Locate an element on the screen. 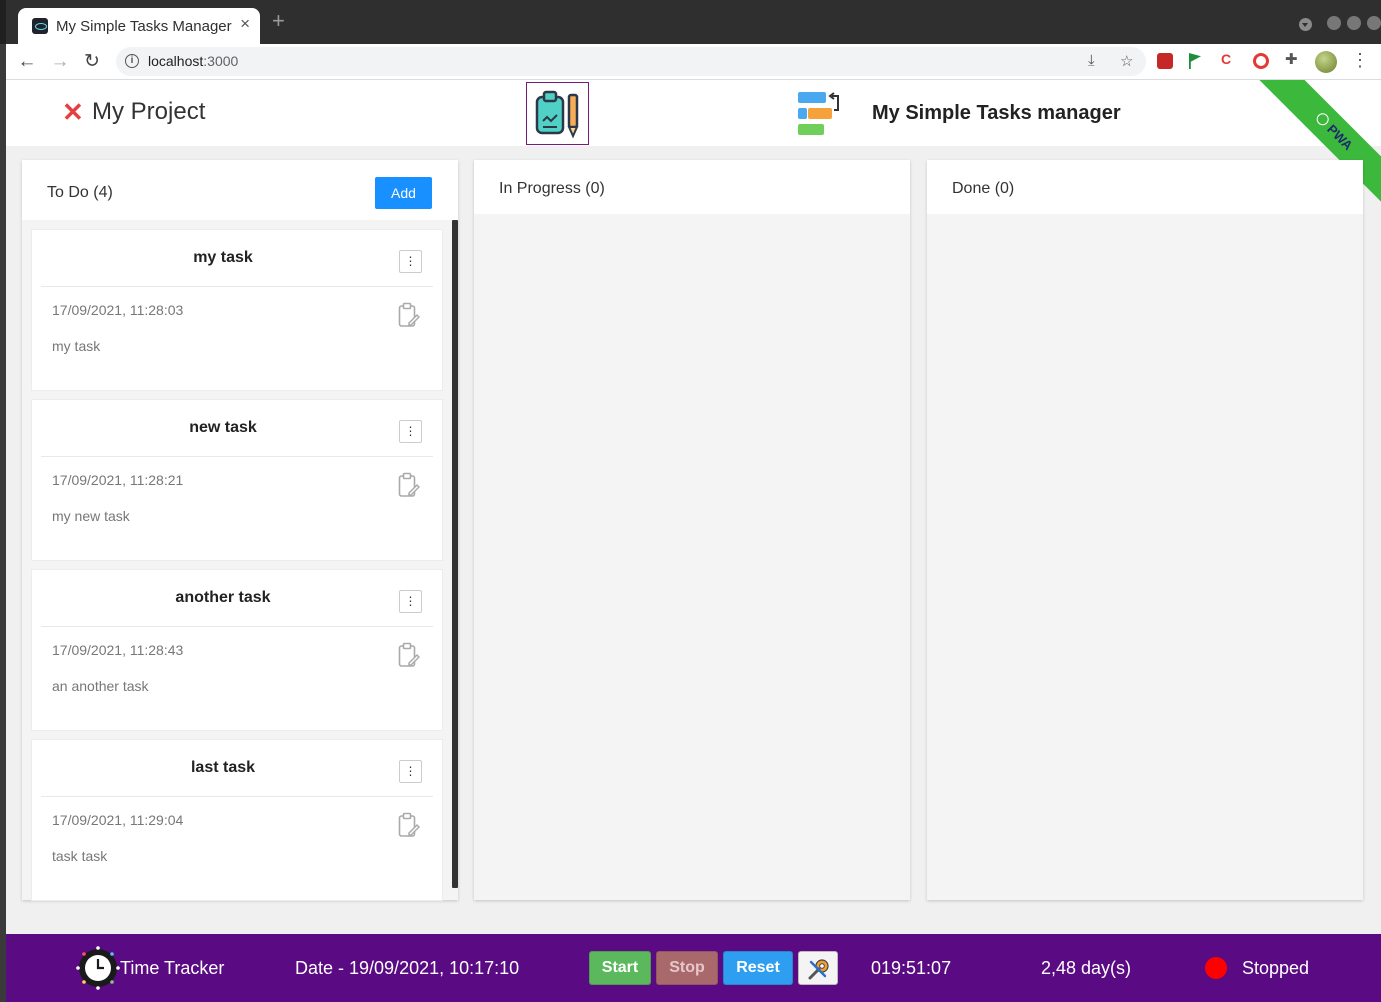  tools-icon is located at coordinates (818, 969).